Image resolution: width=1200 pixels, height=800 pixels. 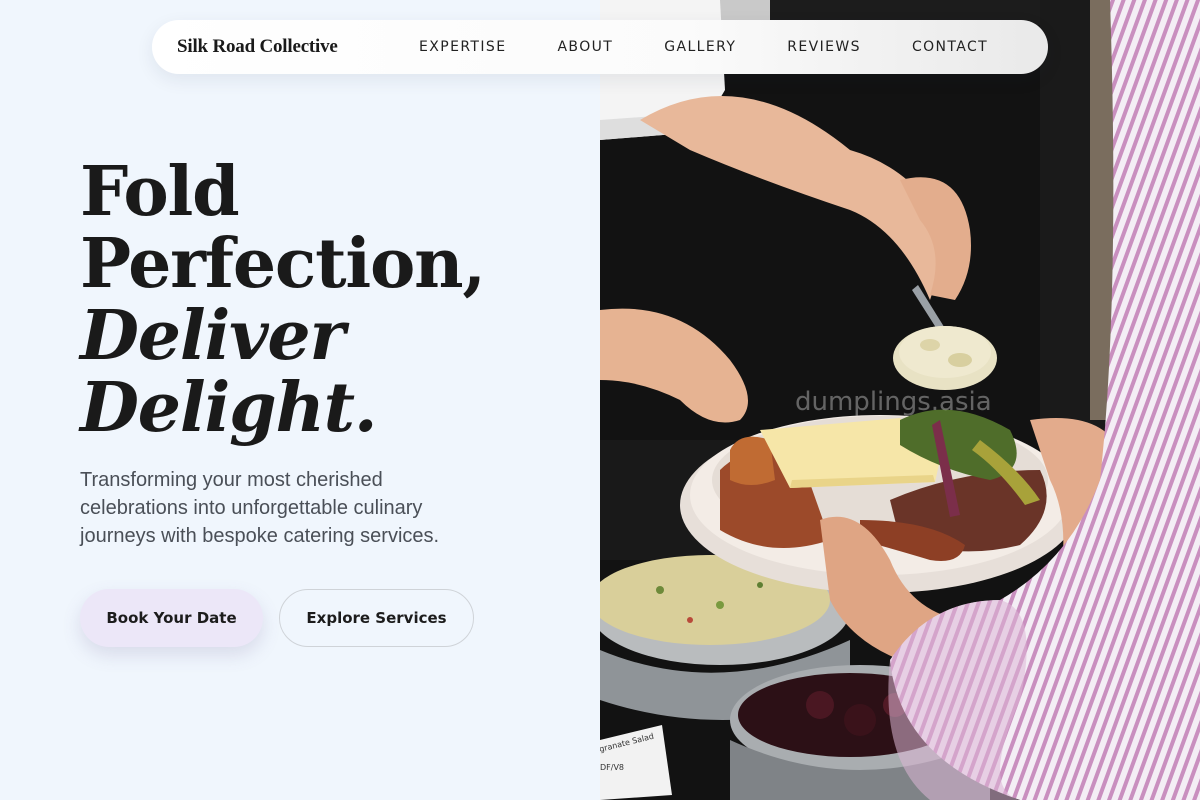 I want to click on headline-line-2: Perfection,, so click(x=283, y=264).